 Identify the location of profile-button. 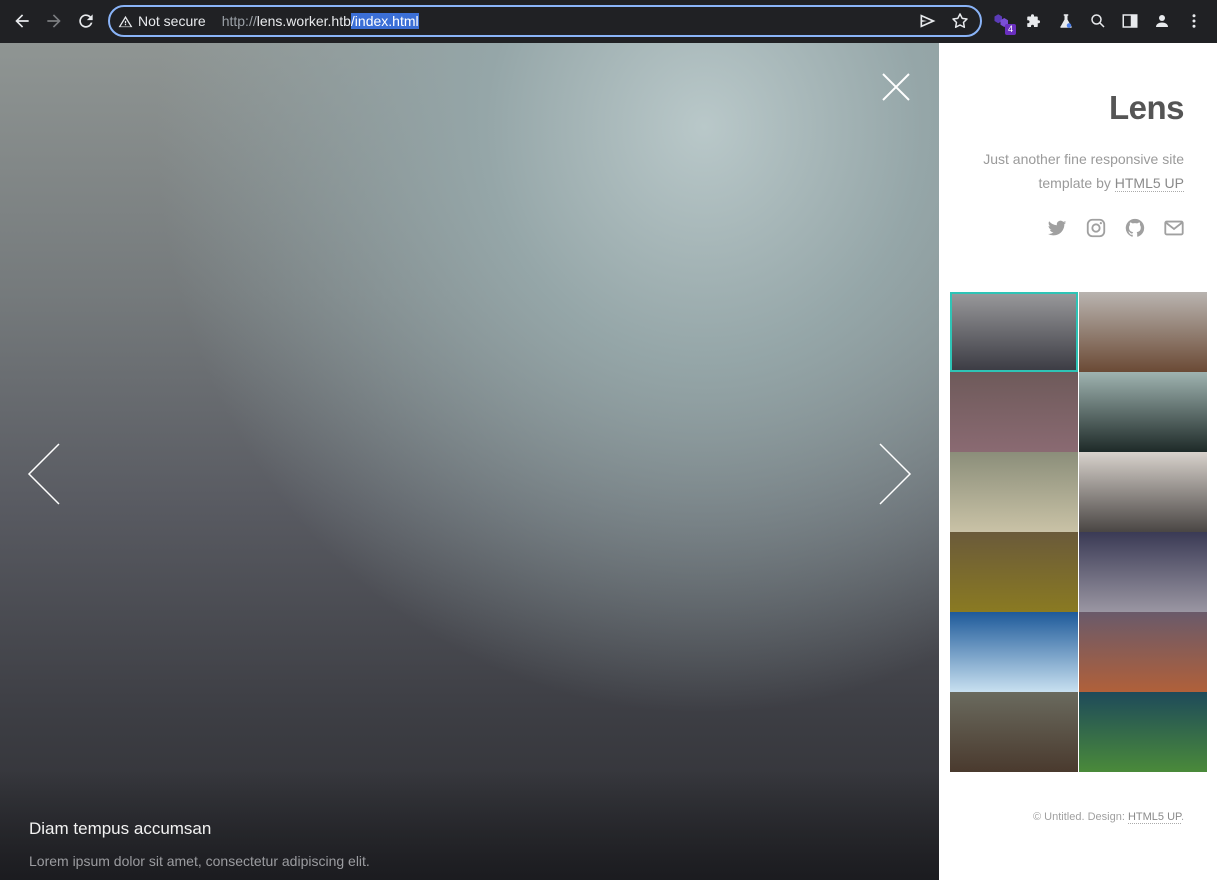
(1162, 21).